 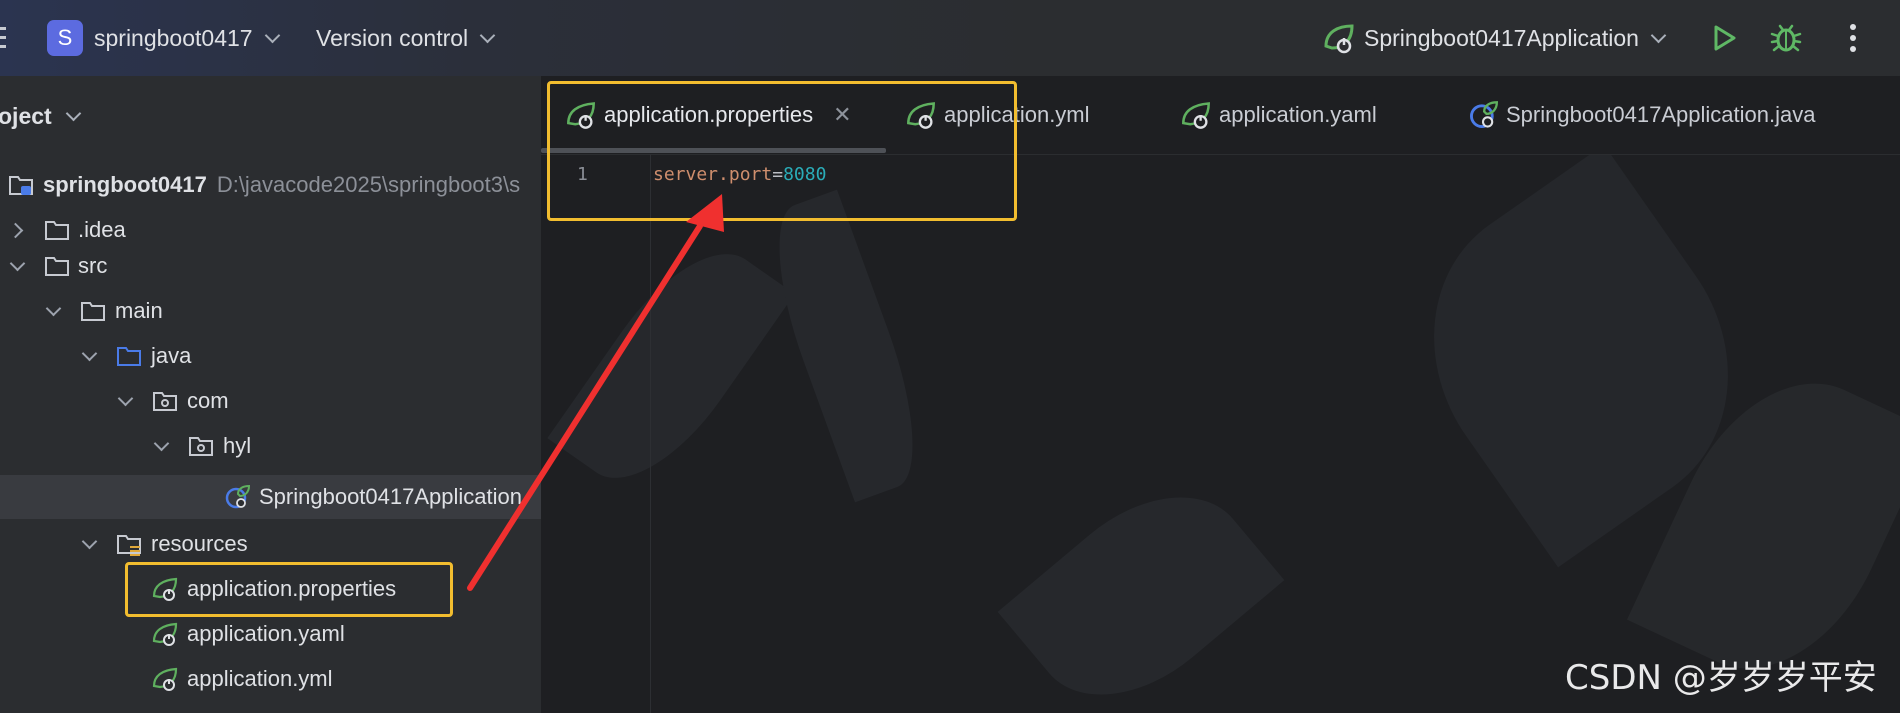 What do you see at coordinates (595, 392) in the screenshot?
I see `arrow-annotation` at bounding box center [595, 392].